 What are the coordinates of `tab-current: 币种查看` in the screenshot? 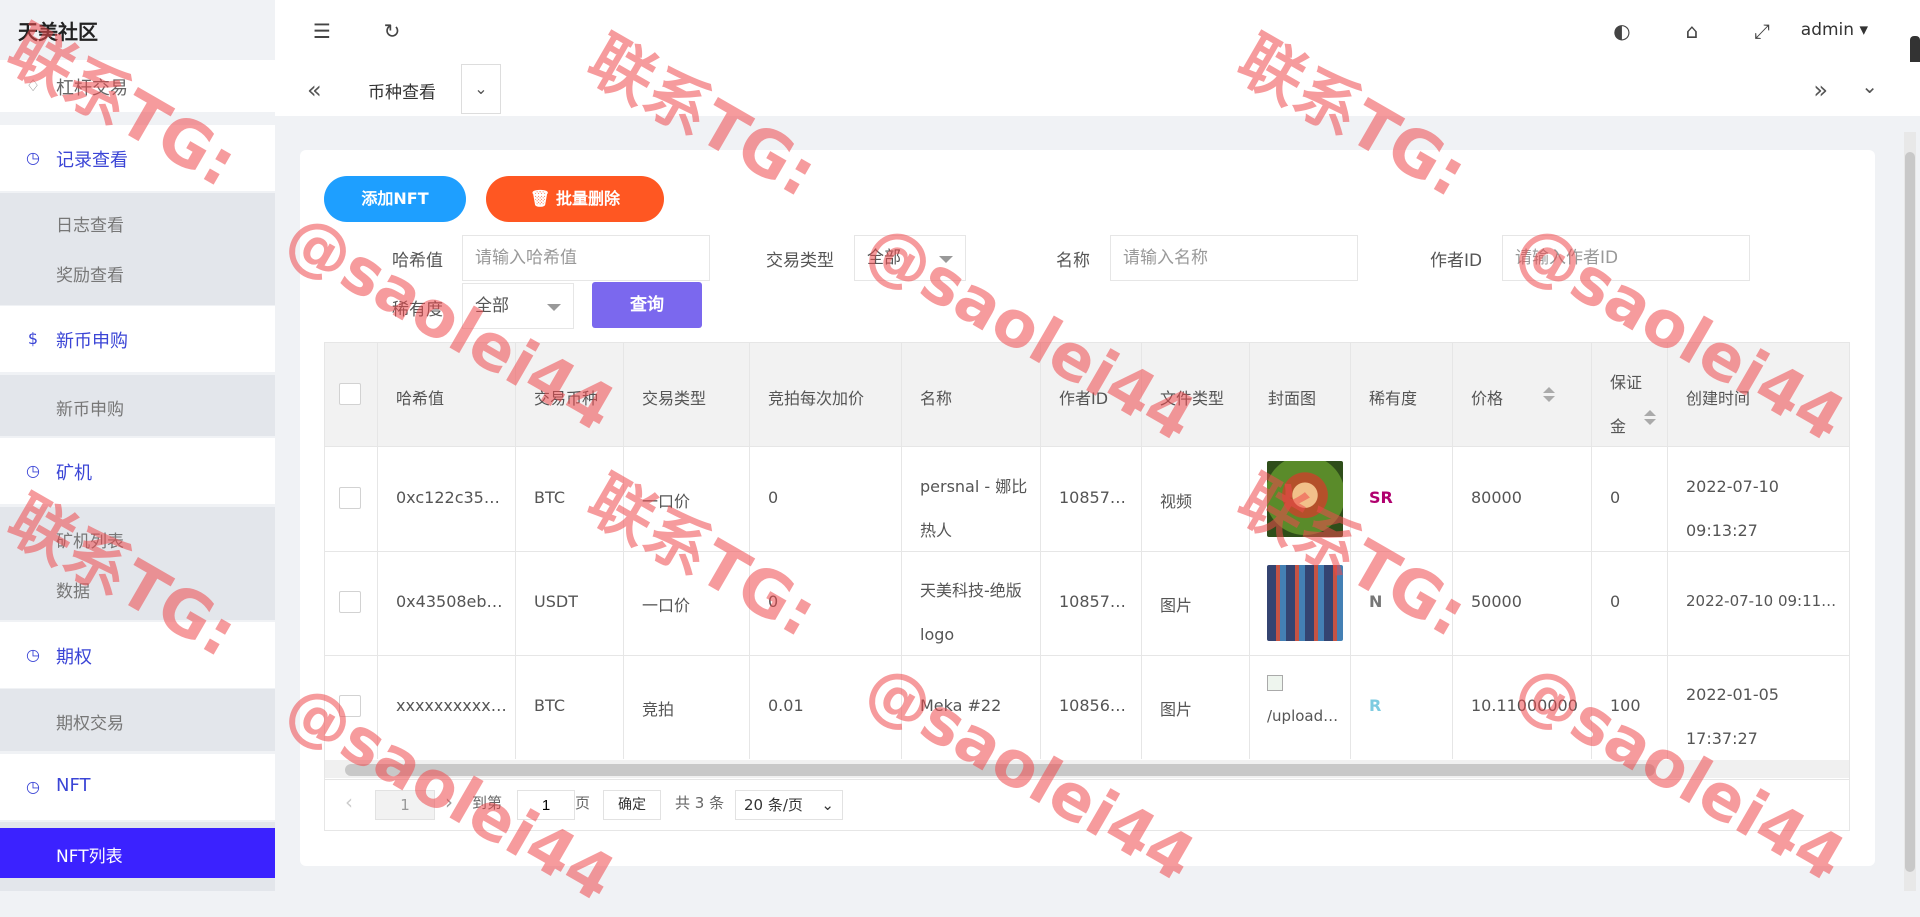 It's located at (402, 90).